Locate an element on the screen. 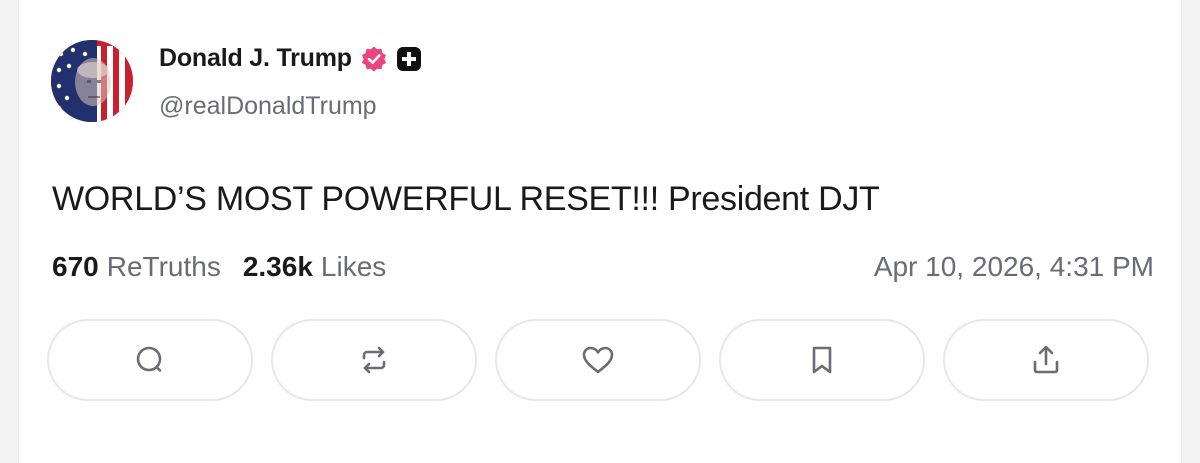 The width and height of the screenshot is (1200, 463). likes-label: Likes is located at coordinates (353, 266).